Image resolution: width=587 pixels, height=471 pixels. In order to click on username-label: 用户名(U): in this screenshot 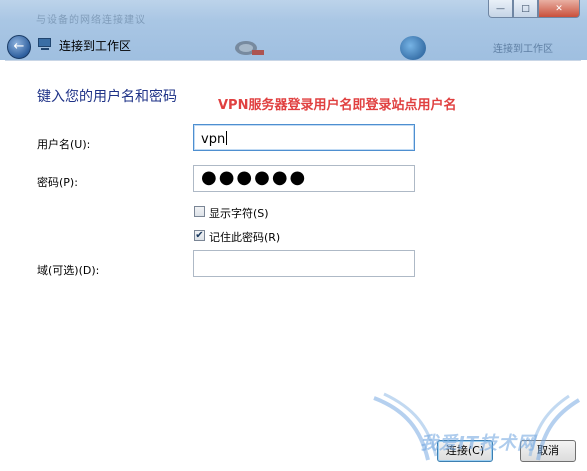, I will do `click(64, 144)`.